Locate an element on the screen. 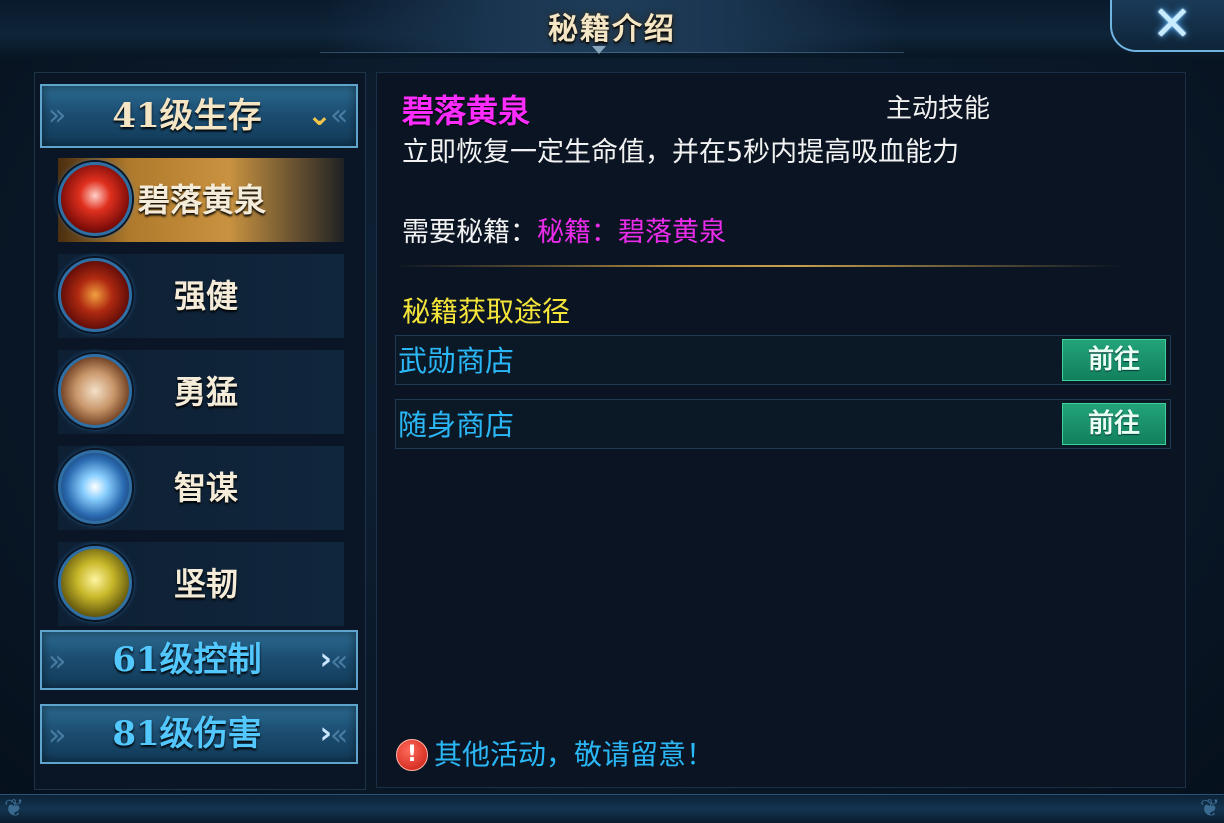 The width and height of the screenshot is (1224, 823). blue-orb-skill-icon is located at coordinates (95, 487).